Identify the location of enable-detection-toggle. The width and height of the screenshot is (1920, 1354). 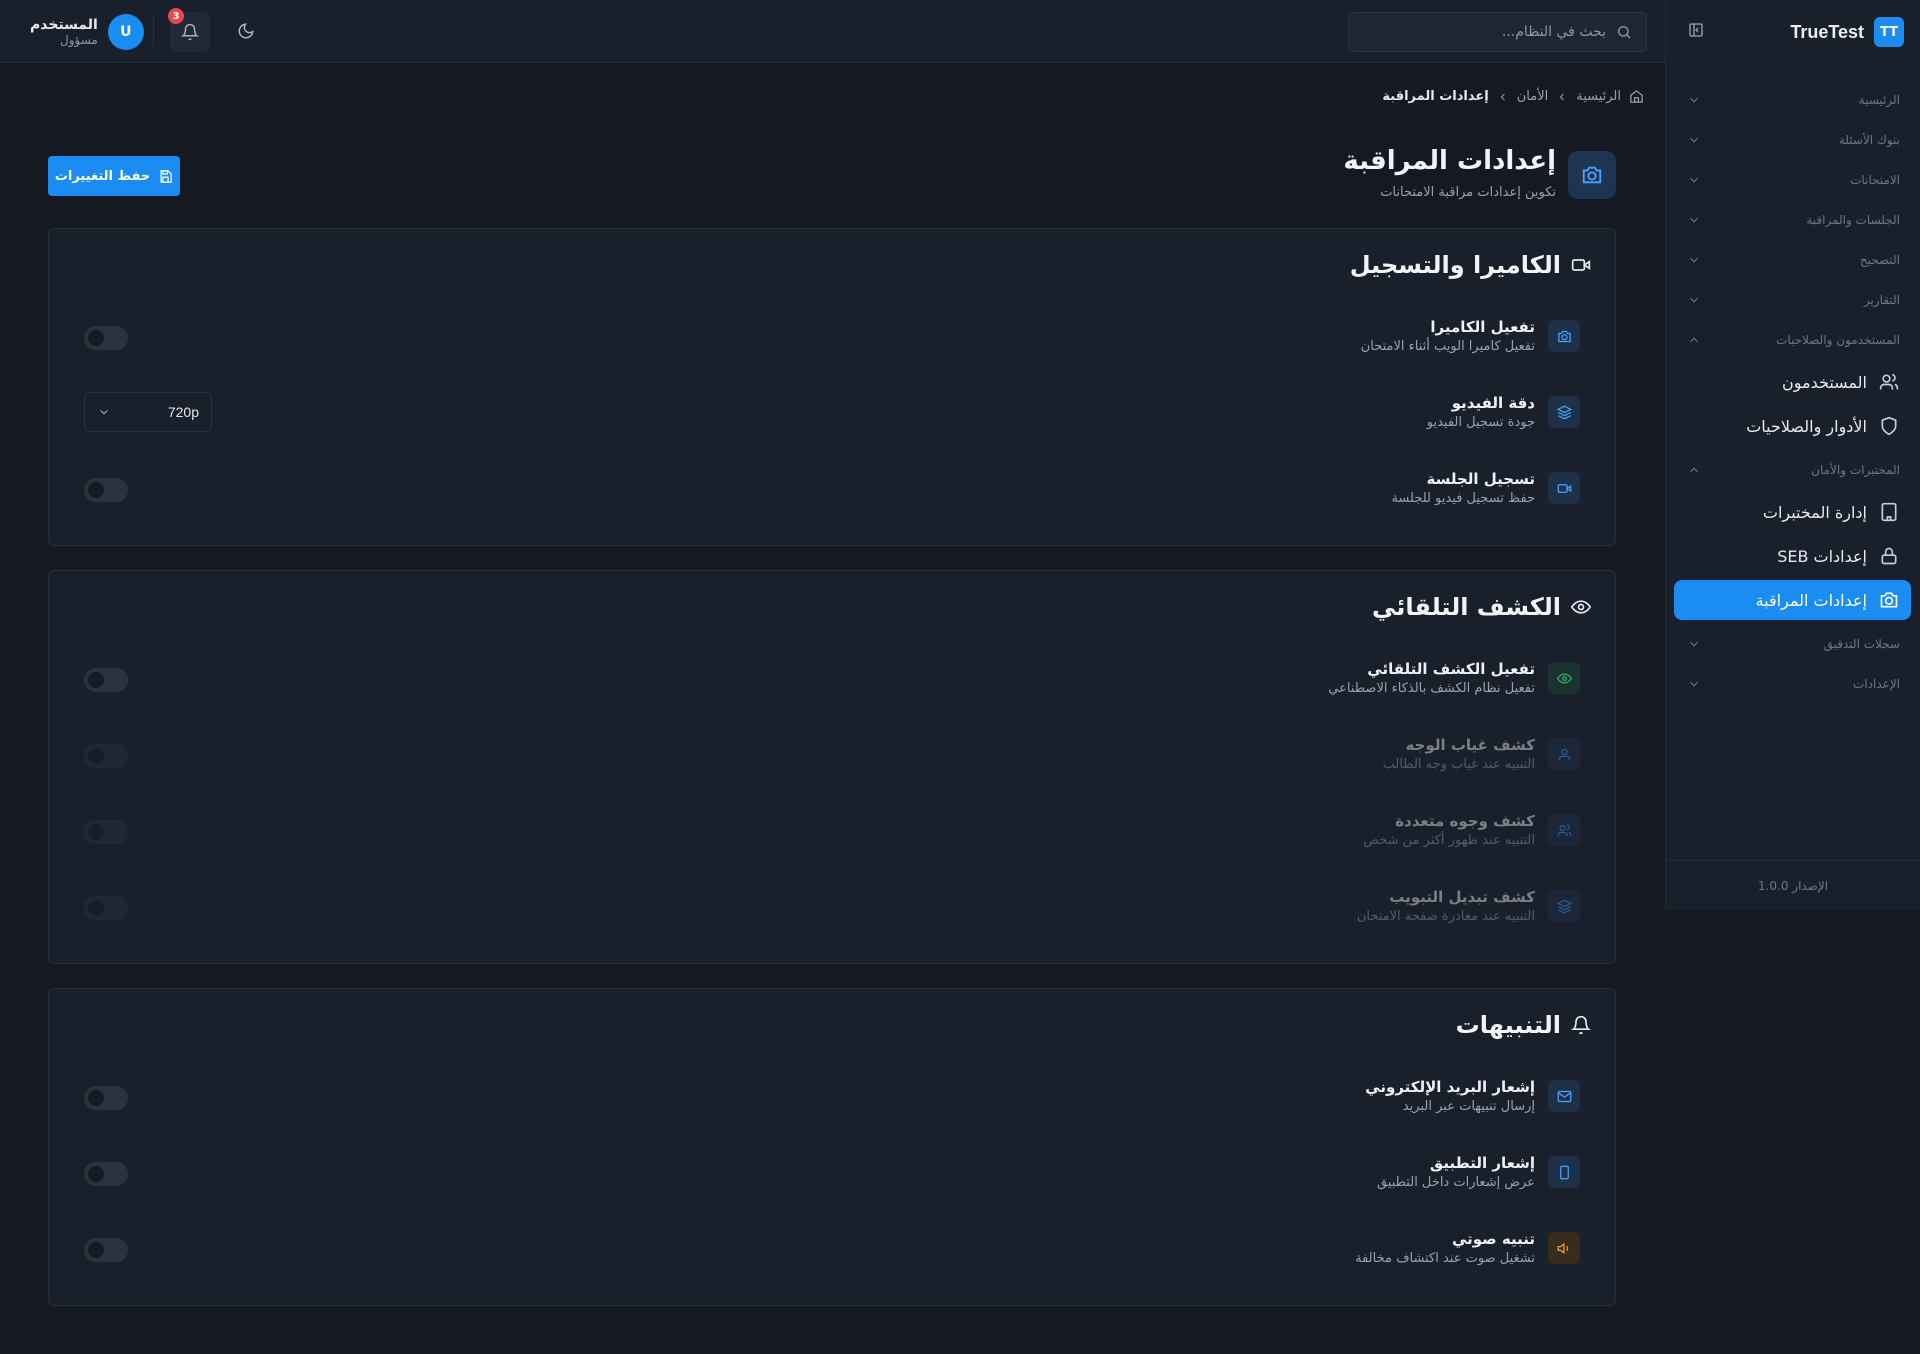
(106, 680).